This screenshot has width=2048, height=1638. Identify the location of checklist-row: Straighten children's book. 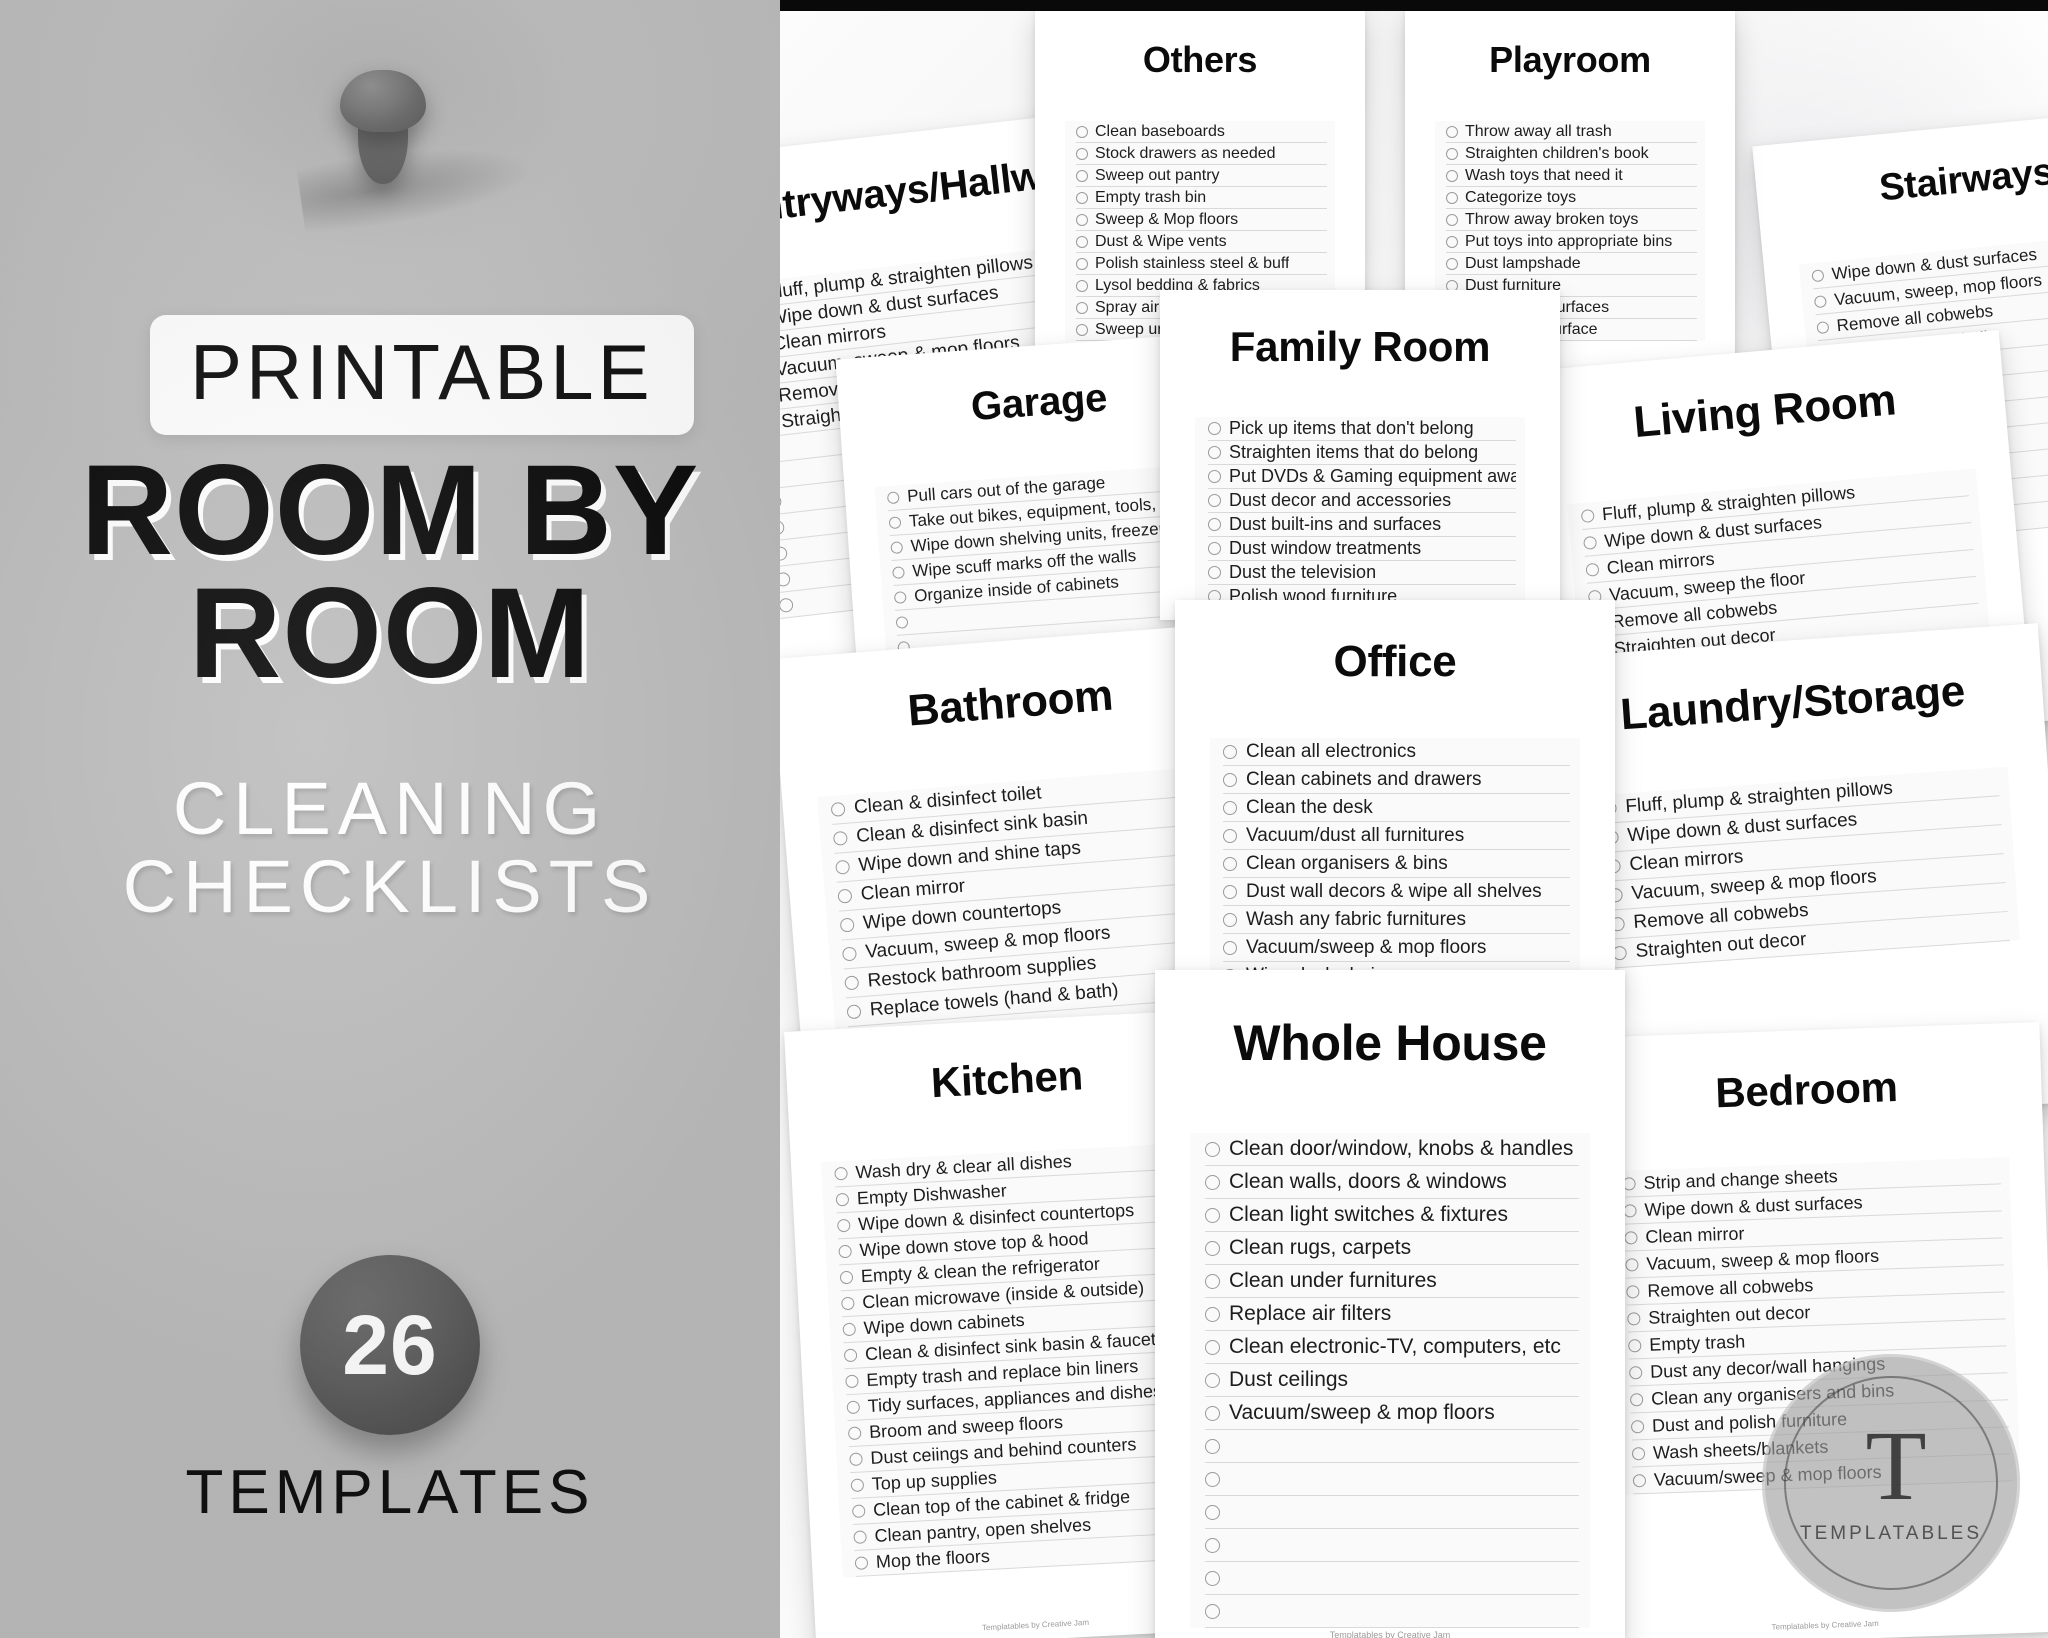
(1571, 154).